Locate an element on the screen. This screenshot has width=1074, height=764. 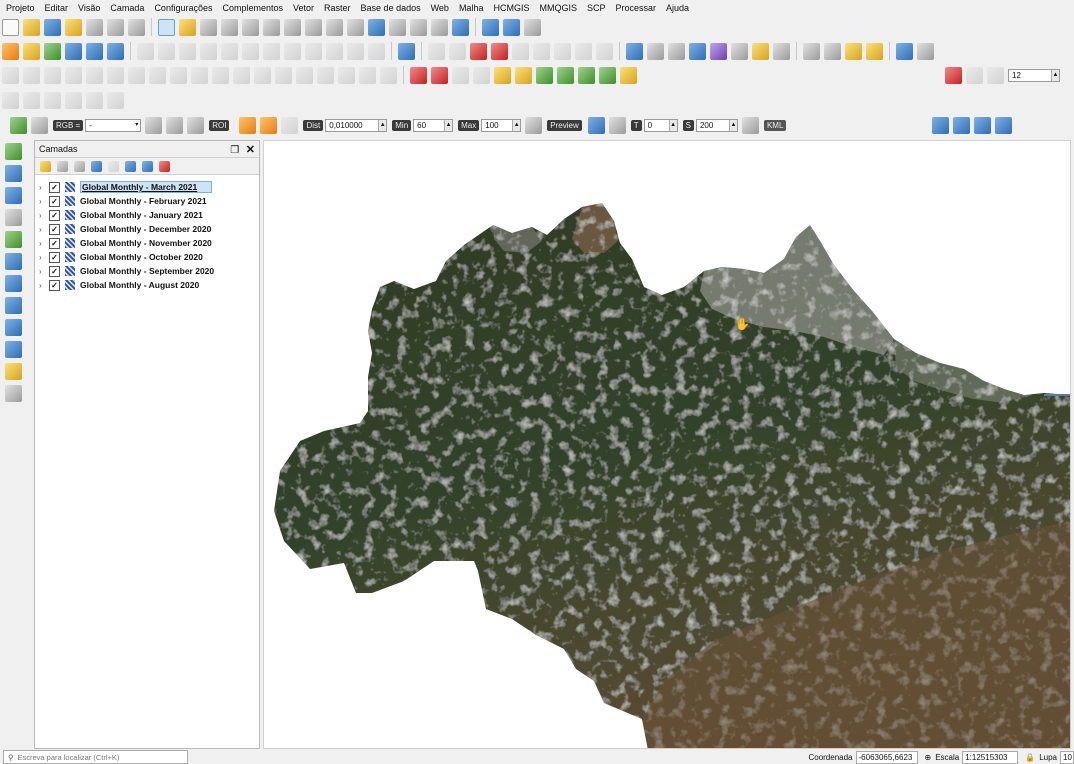
add-feature-icon is located at coordinates (208, 51).